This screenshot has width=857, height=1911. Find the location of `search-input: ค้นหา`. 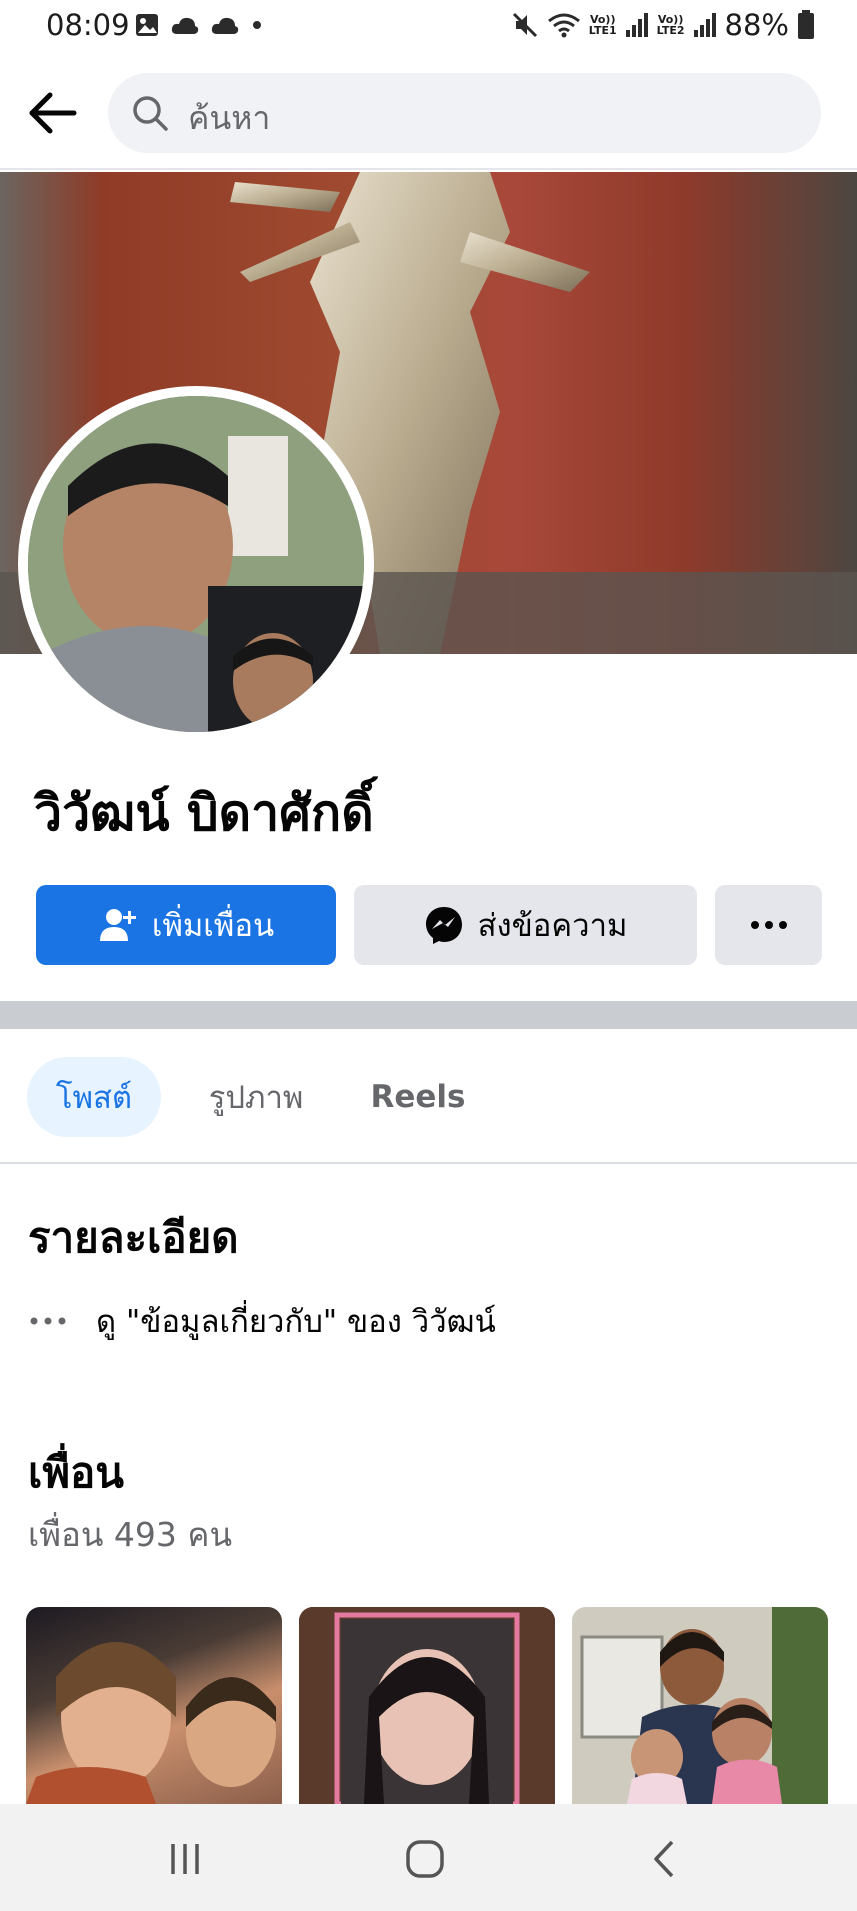

search-input: ค้นหา is located at coordinates (464, 113).